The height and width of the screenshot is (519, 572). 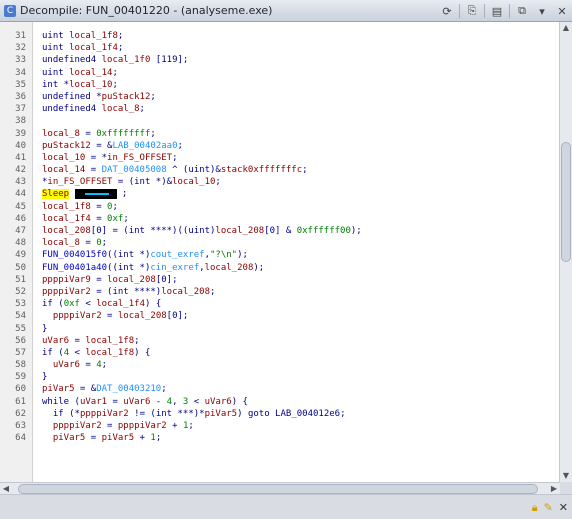 I want to click on code-line: 56 uVar6 = local_1f8;, so click(x=280, y=341).